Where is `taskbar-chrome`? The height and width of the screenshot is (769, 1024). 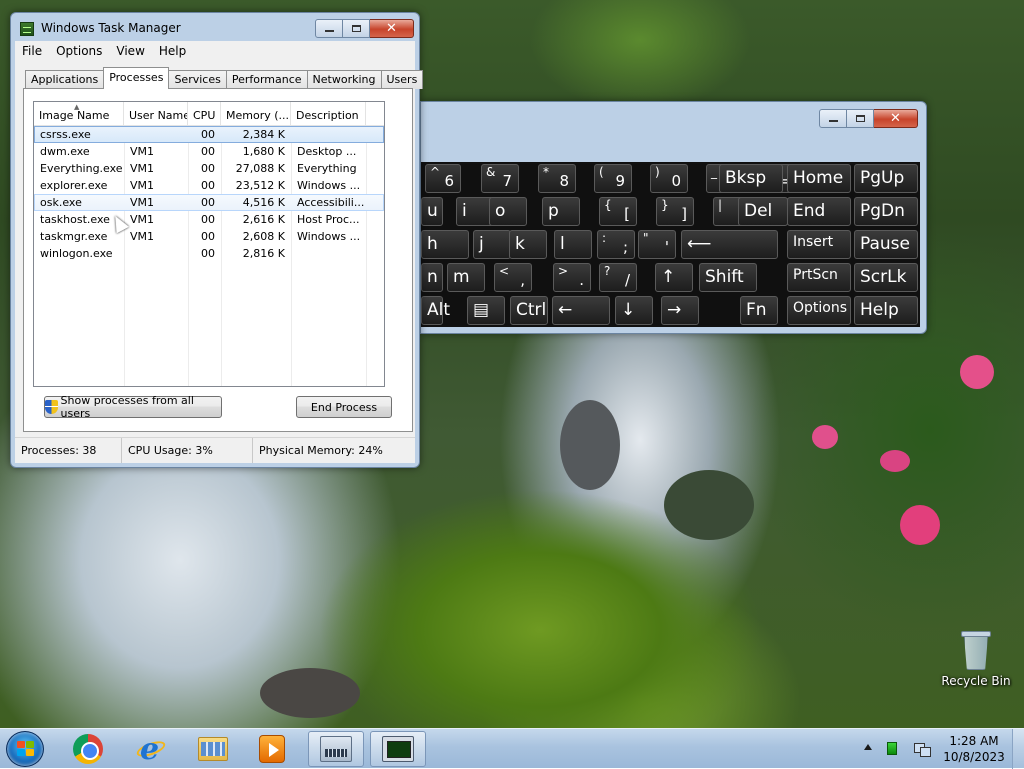 taskbar-chrome is located at coordinates (88, 749).